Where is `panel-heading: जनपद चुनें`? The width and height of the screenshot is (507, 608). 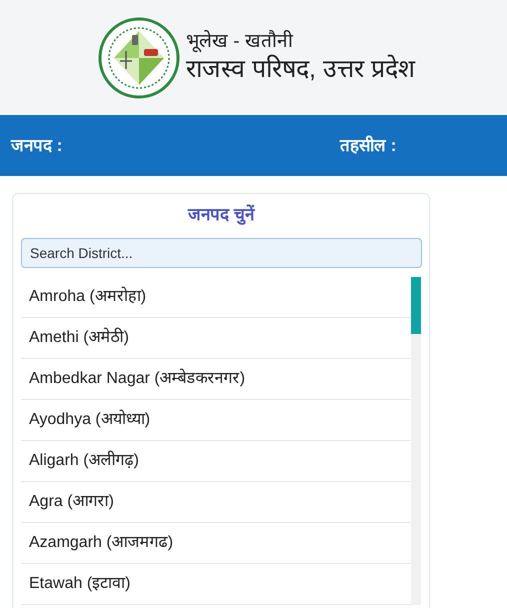
panel-heading: जनपद चुनें is located at coordinates (221, 215).